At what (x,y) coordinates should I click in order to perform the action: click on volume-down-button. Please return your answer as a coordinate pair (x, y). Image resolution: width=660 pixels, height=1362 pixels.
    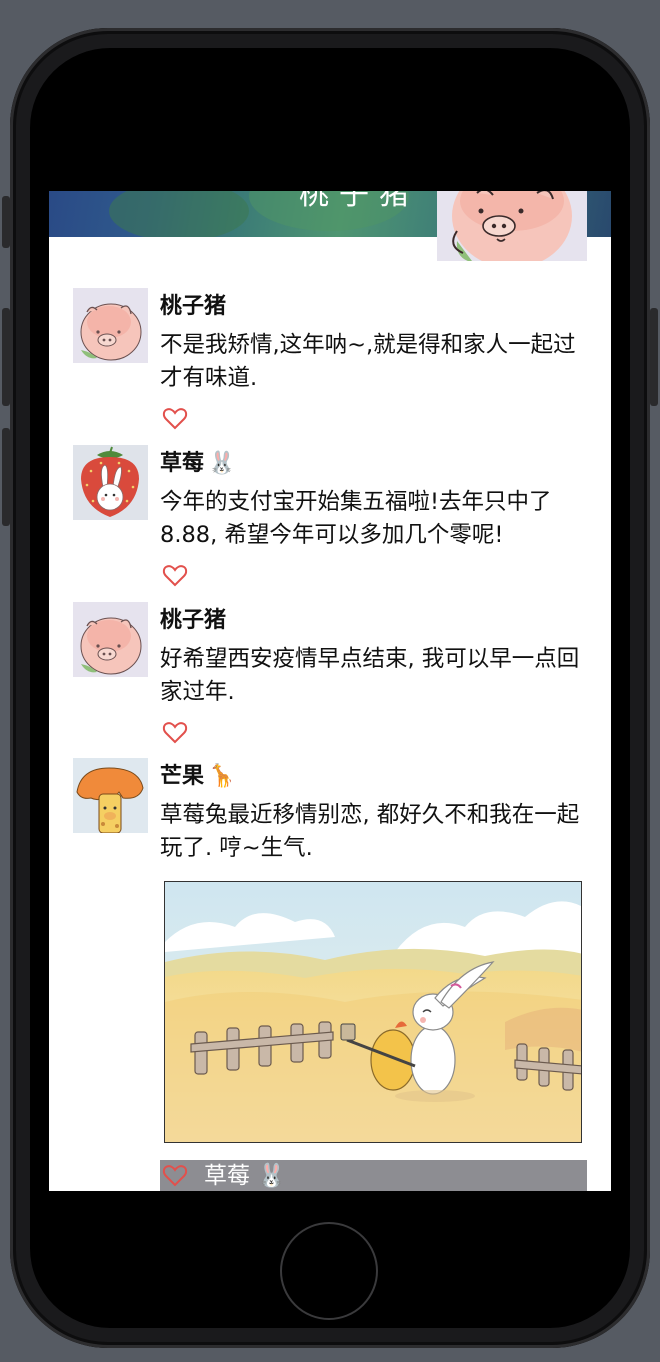
    Looking at the image, I should click on (6, 477).